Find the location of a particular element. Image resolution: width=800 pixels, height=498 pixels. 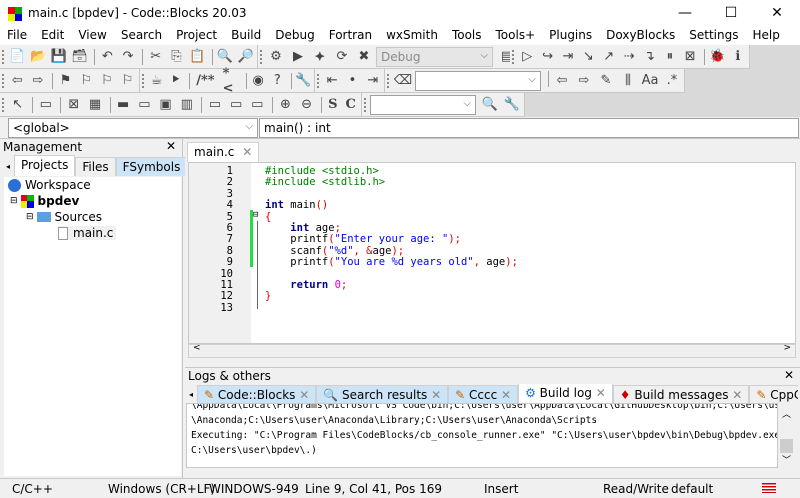

collapse-icon: ⊟ is located at coordinates (30, 217).